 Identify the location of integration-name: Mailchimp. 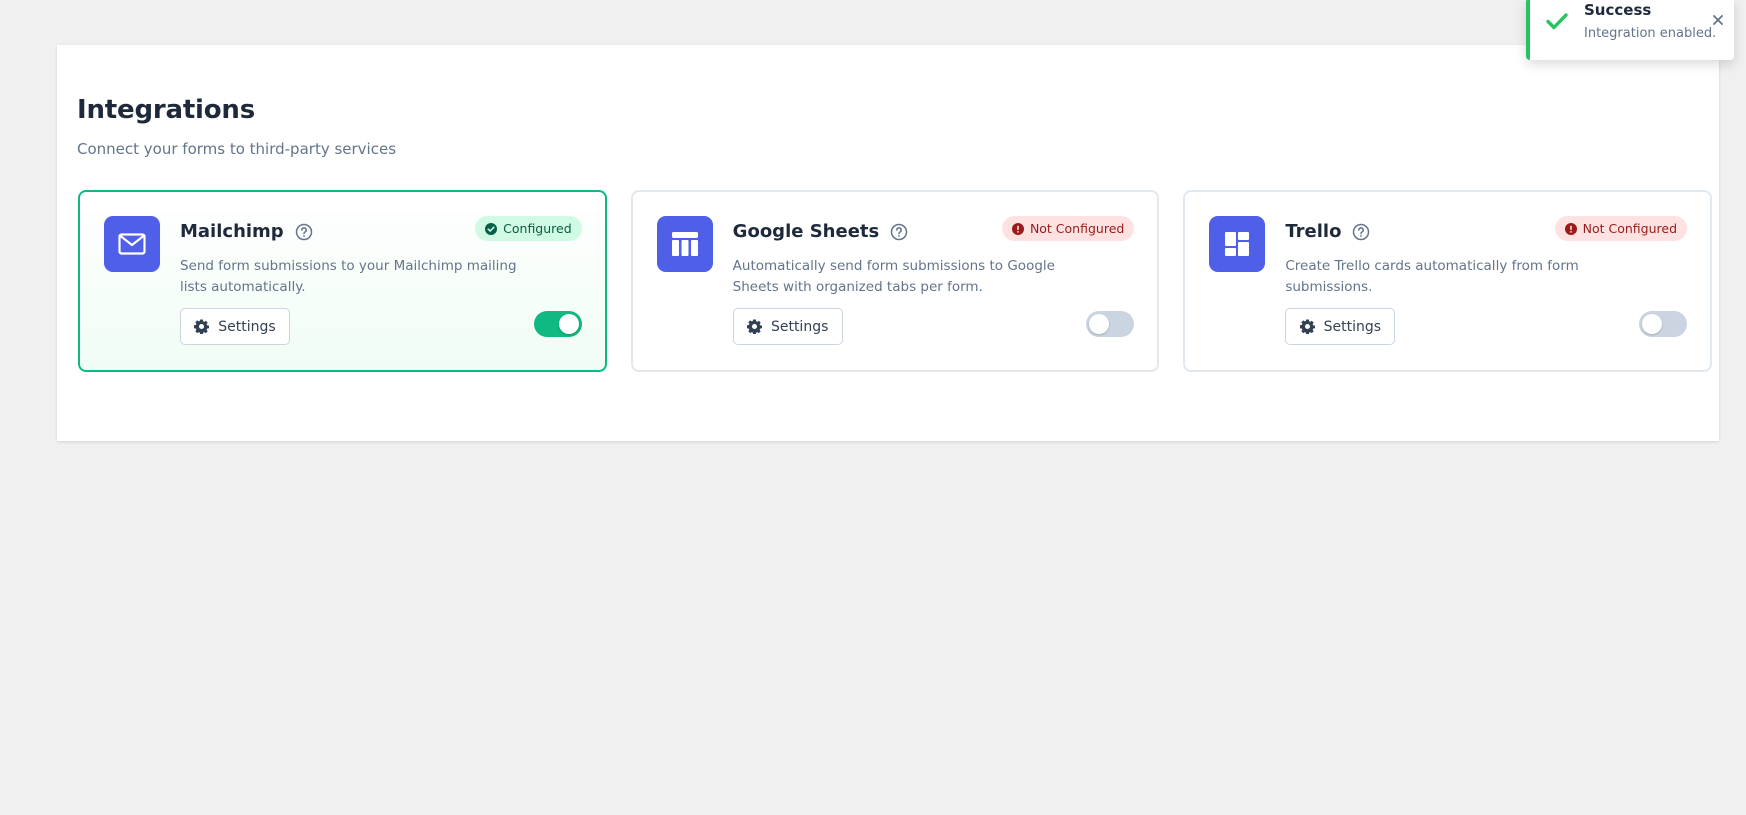
(232, 231).